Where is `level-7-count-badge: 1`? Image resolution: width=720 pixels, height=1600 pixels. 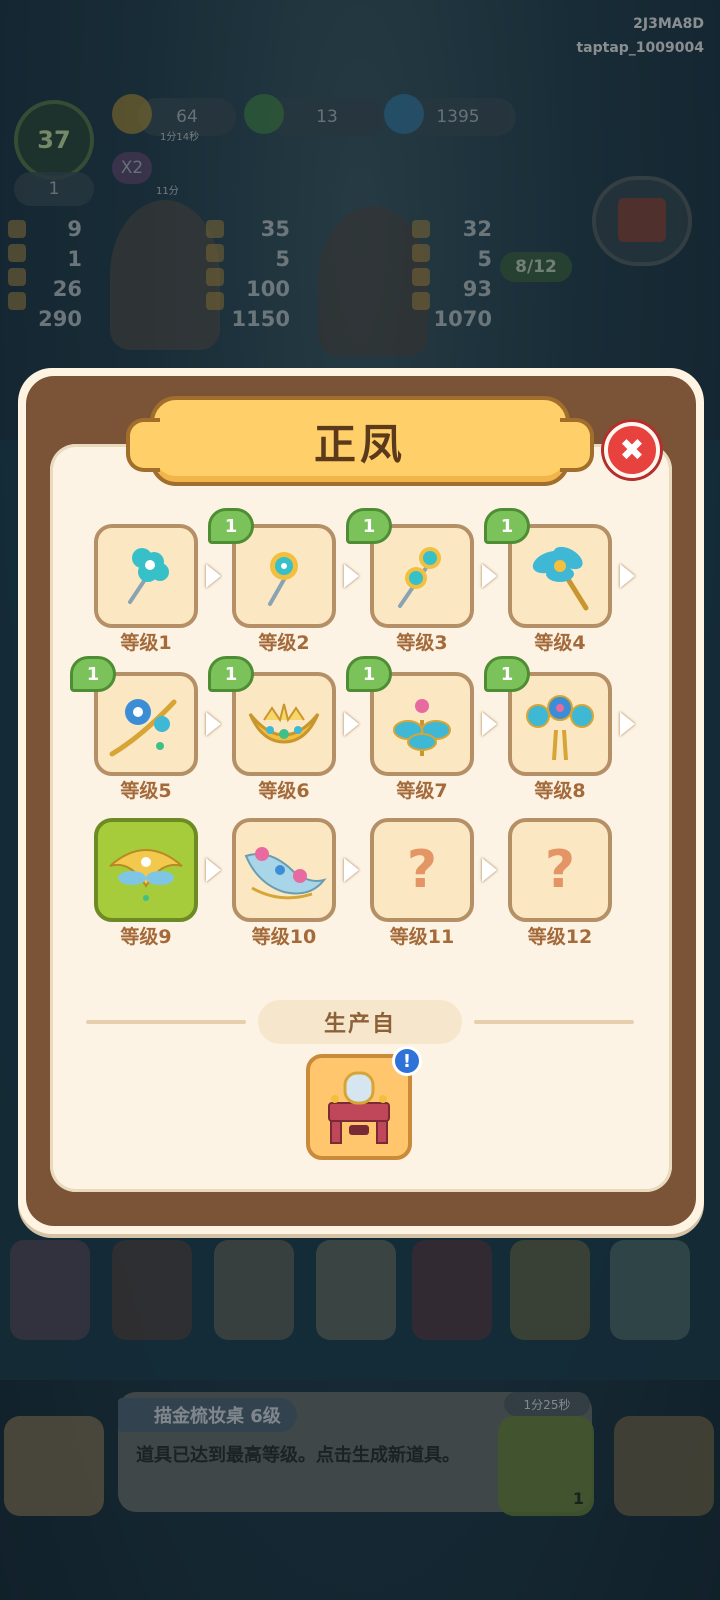 level-7-count-badge: 1 is located at coordinates (369, 674).